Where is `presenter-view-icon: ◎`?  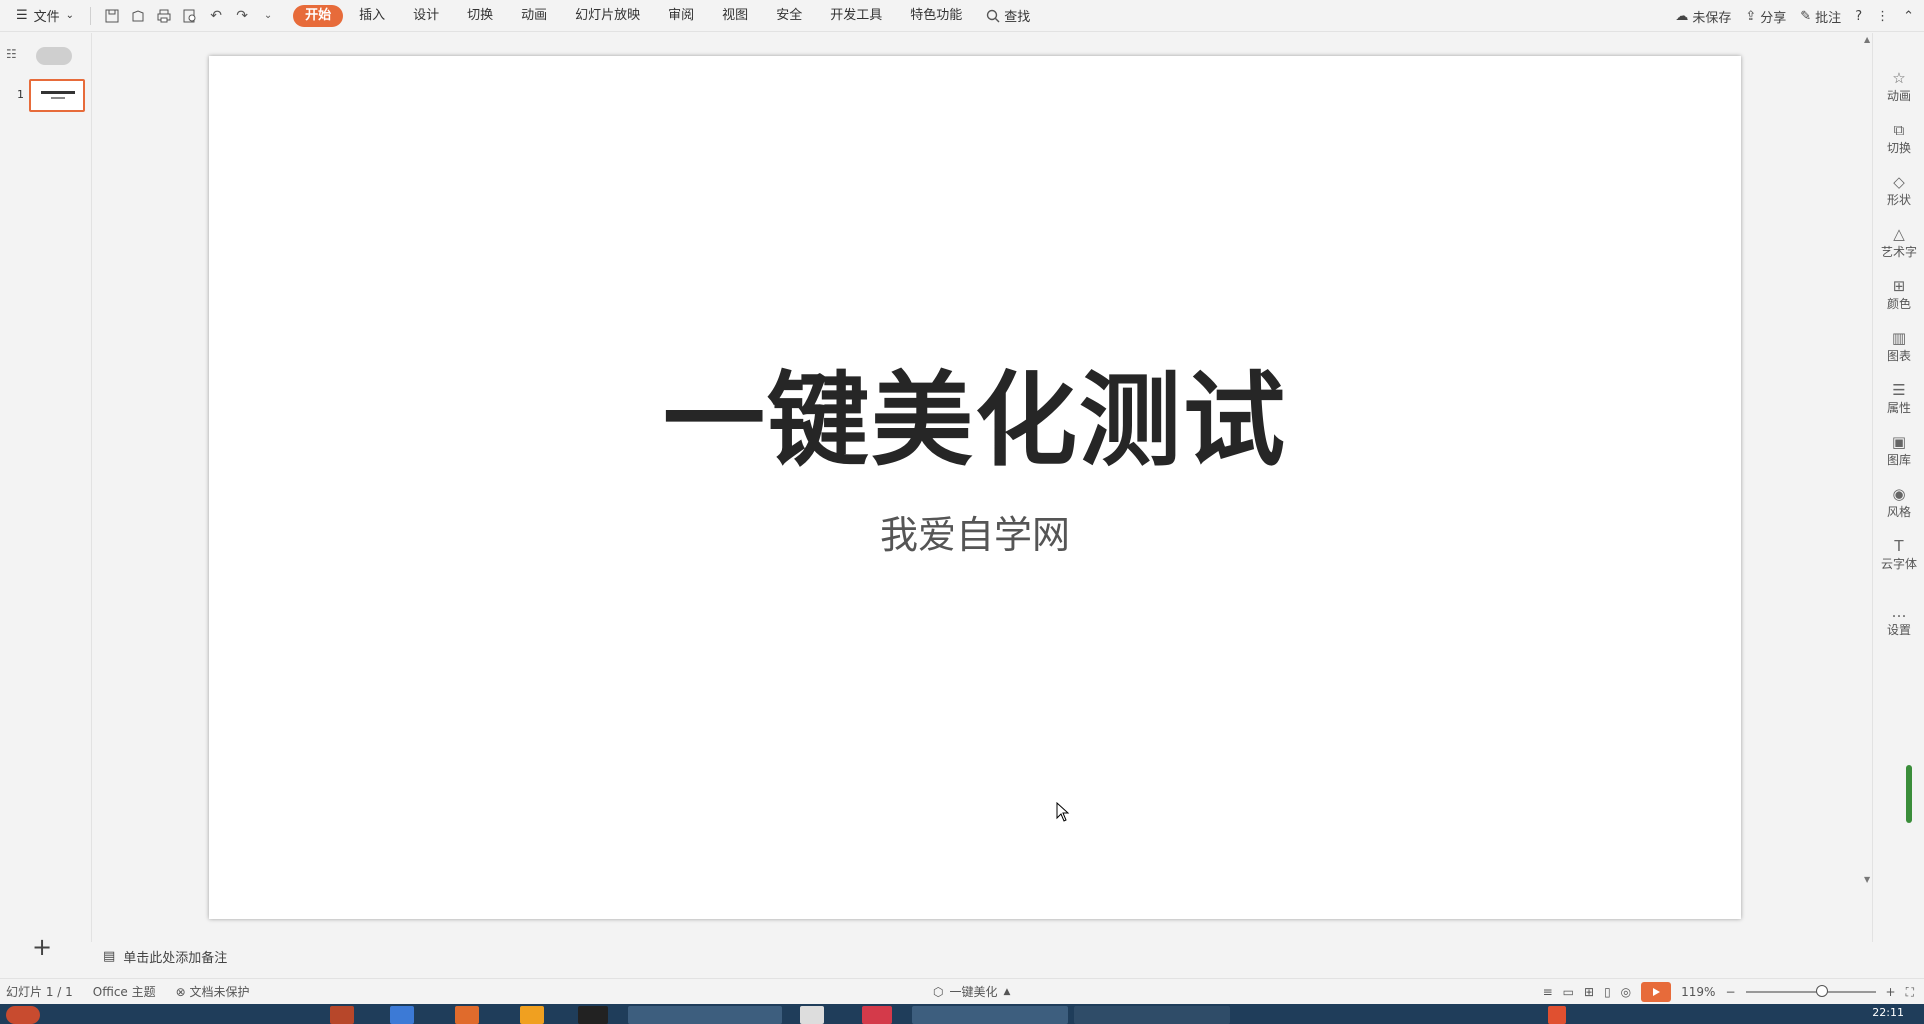 presenter-view-icon: ◎ is located at coordinates (1626, 992).